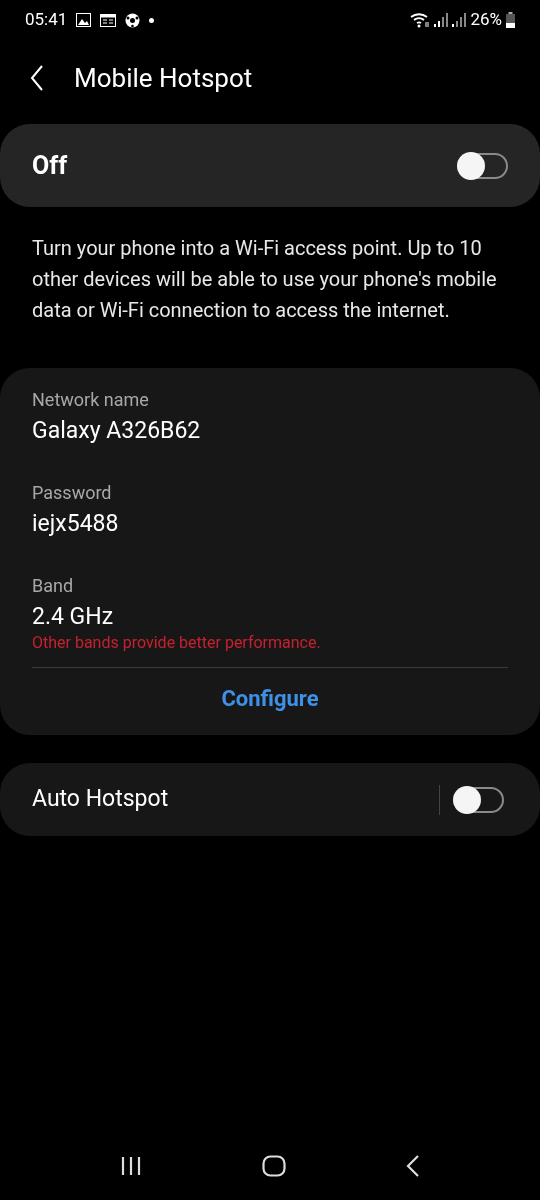  What do you see at coordinates (163, 78) in the screenshot?
I see `page-title: Mobile Hotspot` at bounding box center [163, 78].